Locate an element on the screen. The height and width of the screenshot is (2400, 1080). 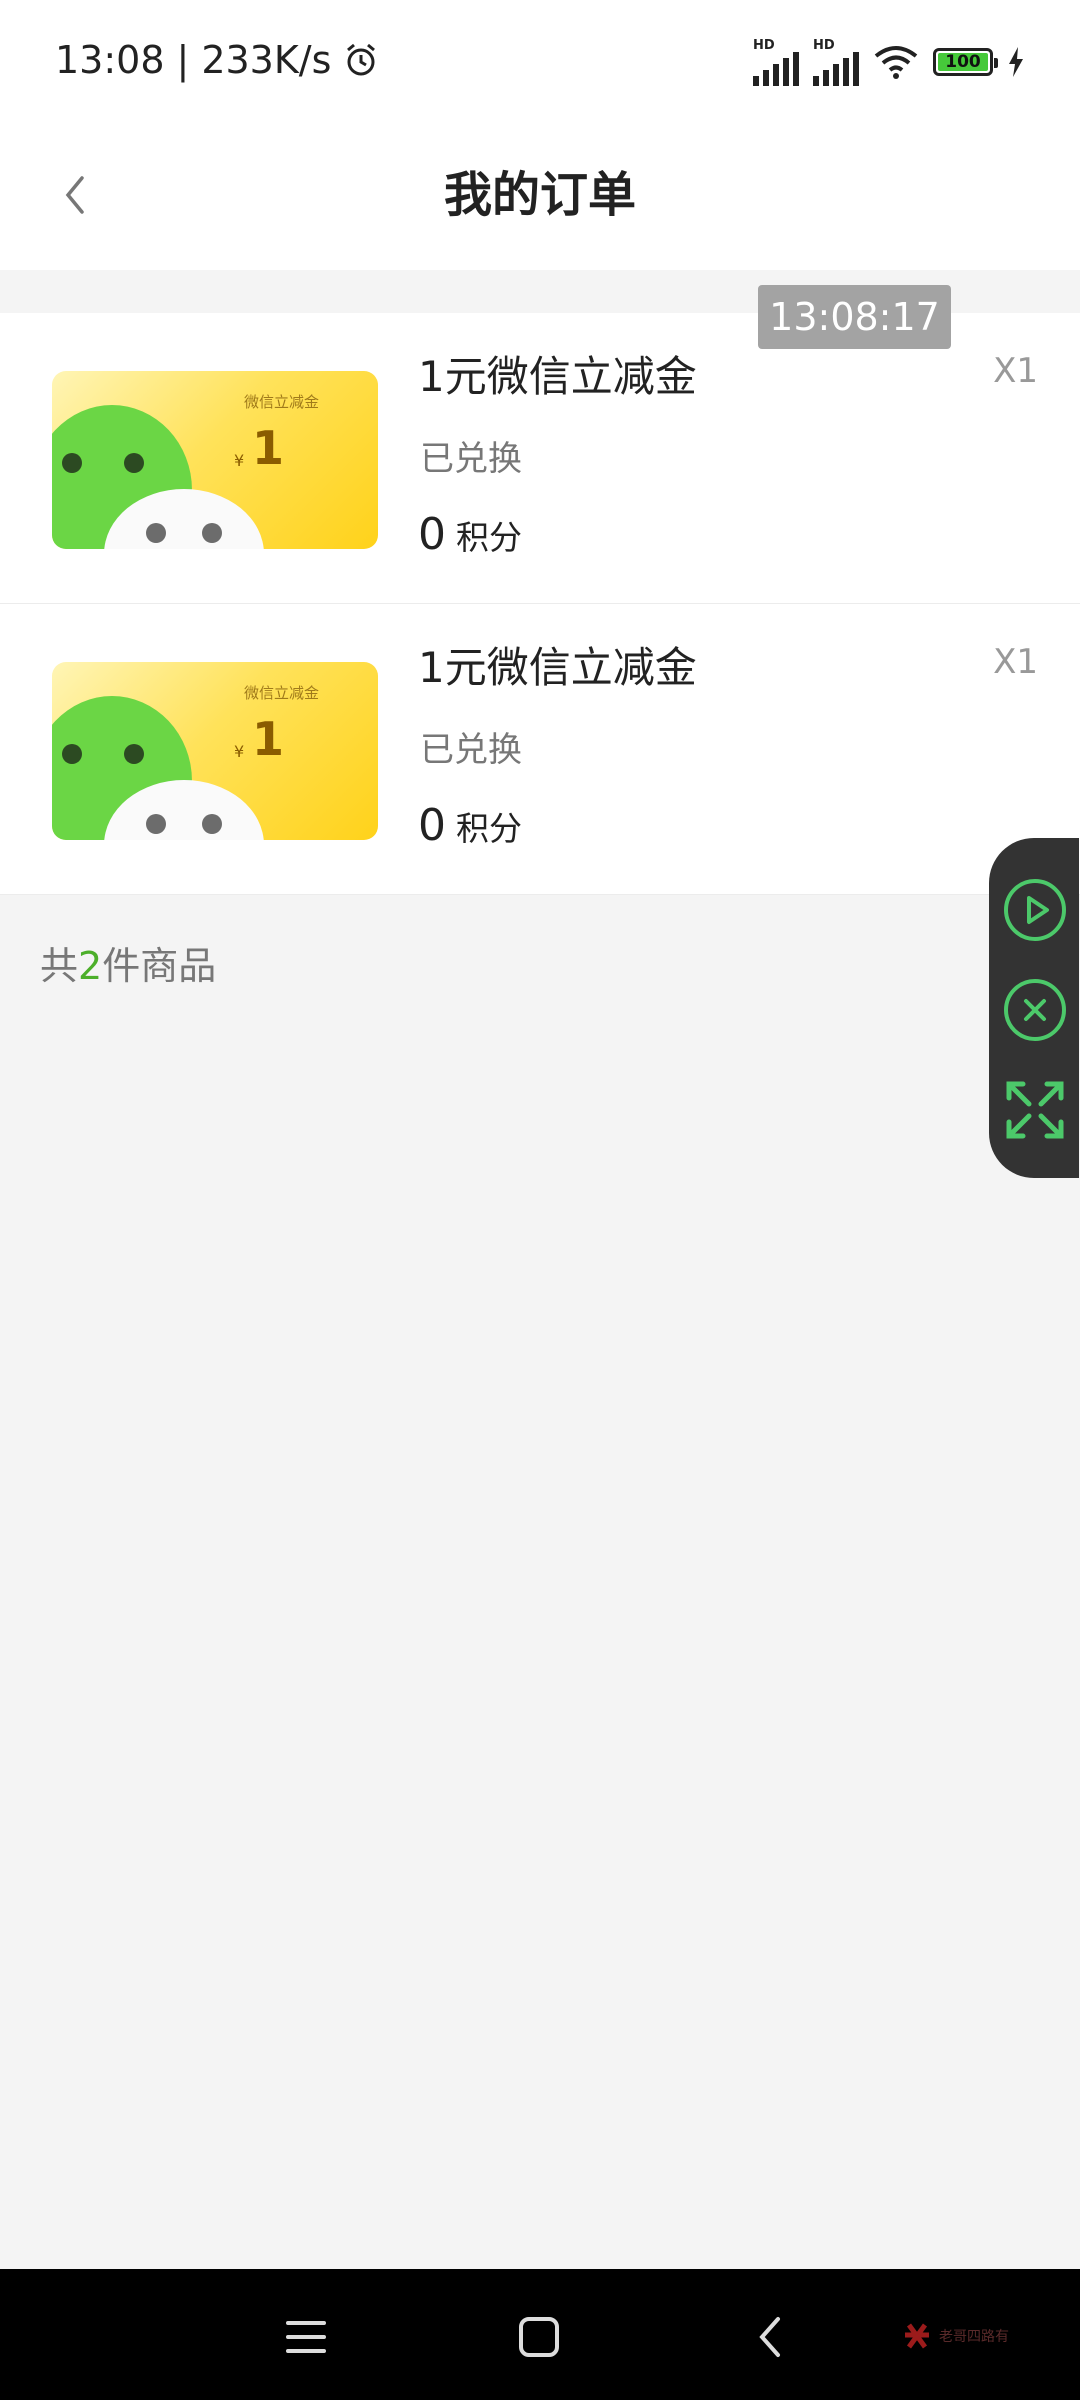
status-right: HD HD 100 is located at coordinates (889, 62).